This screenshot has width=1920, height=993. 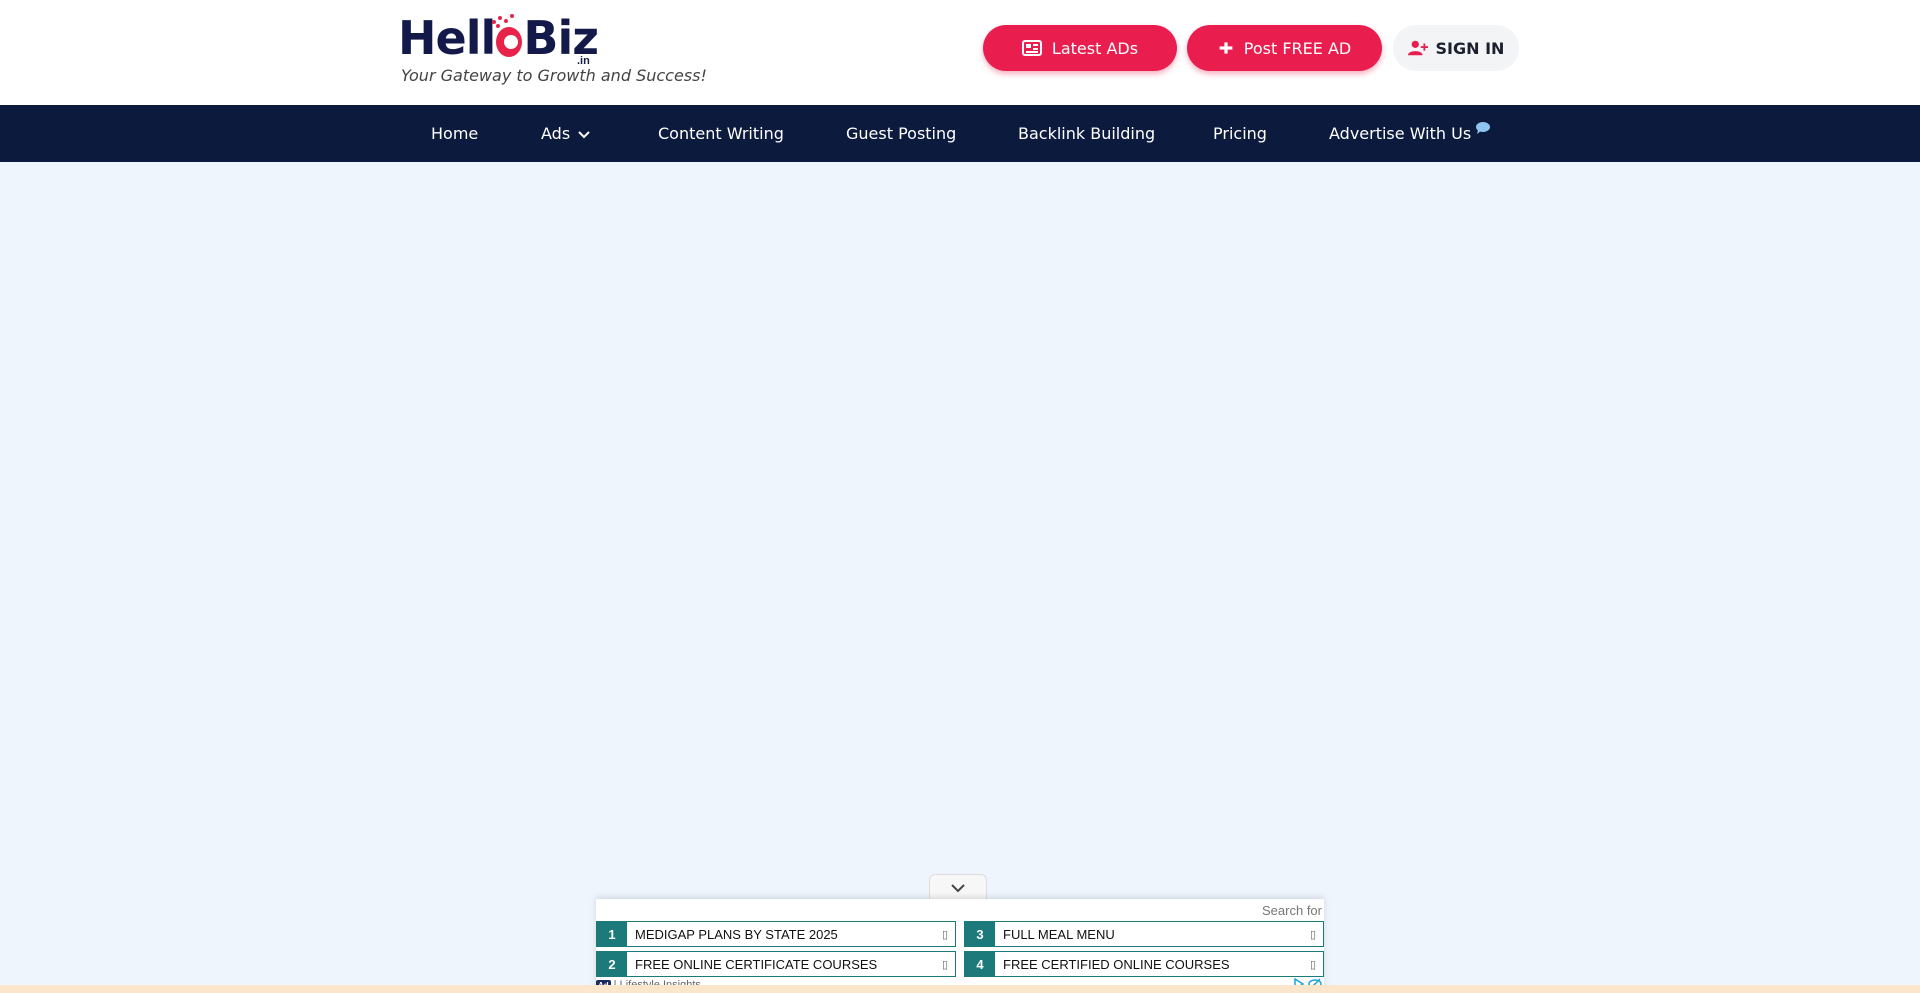 I want to click on chat-bubble-icon, so click(x=1483, y=127).